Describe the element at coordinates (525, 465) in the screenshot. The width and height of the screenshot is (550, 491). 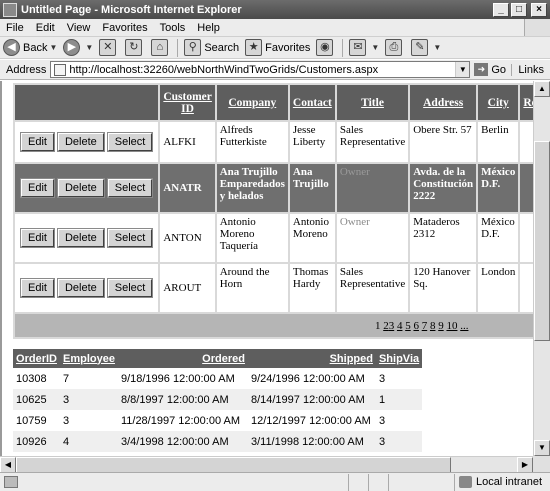
I see `scroll-right-icon: ▶` at that location.